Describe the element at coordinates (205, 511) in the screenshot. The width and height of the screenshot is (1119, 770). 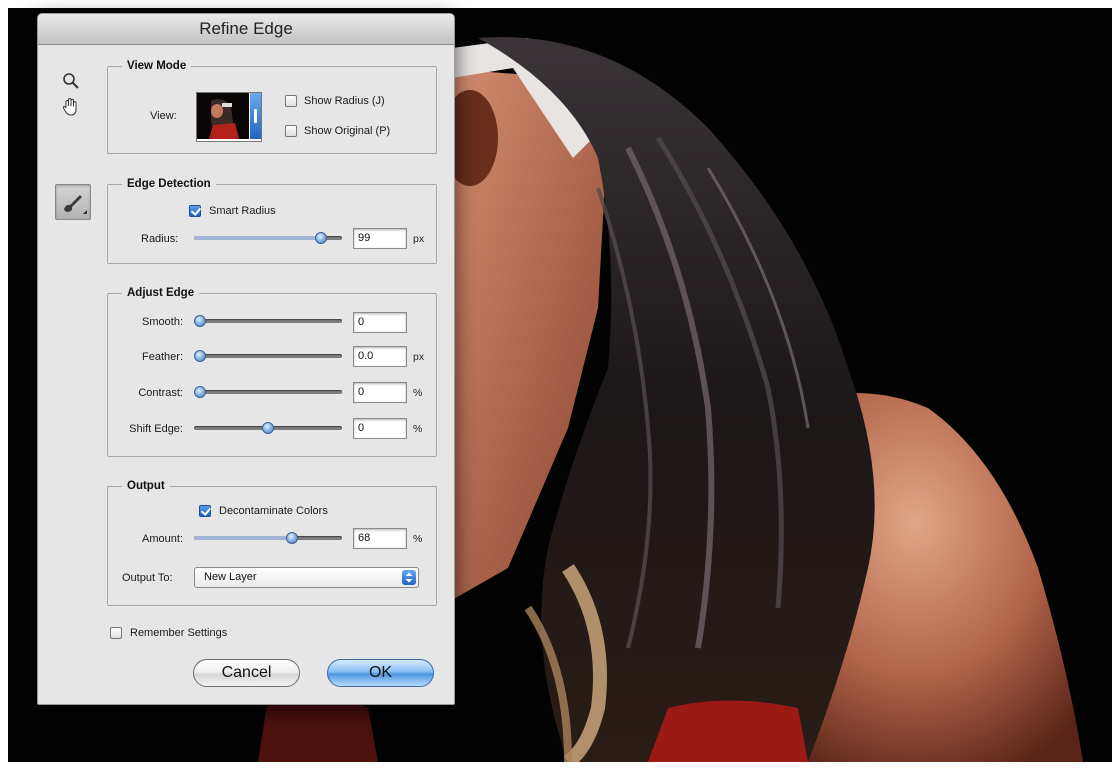
I see `decontaminate-colors-checkbox` at that location.